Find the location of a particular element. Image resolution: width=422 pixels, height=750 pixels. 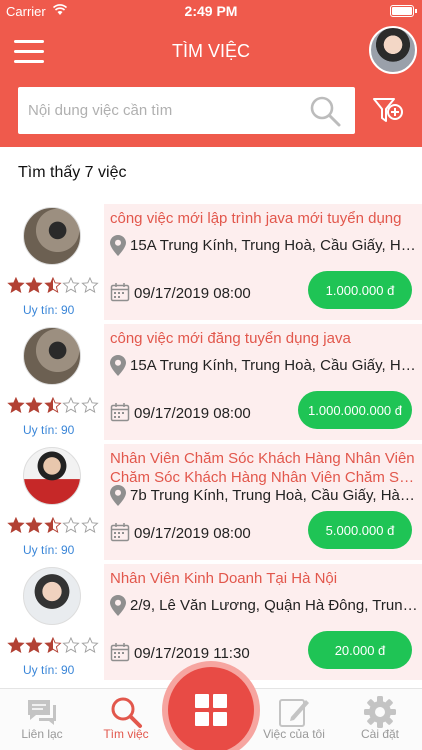

search-input is located at coordinates (163, 110).